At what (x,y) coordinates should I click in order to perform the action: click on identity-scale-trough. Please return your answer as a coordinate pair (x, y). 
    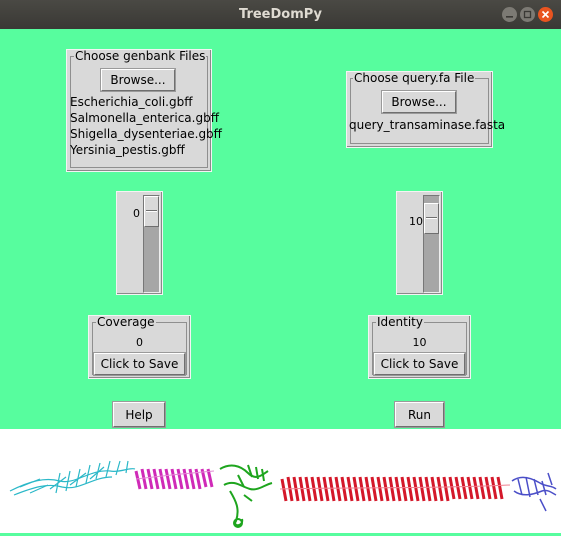
    Looking at the image, I should click on (431, 244).